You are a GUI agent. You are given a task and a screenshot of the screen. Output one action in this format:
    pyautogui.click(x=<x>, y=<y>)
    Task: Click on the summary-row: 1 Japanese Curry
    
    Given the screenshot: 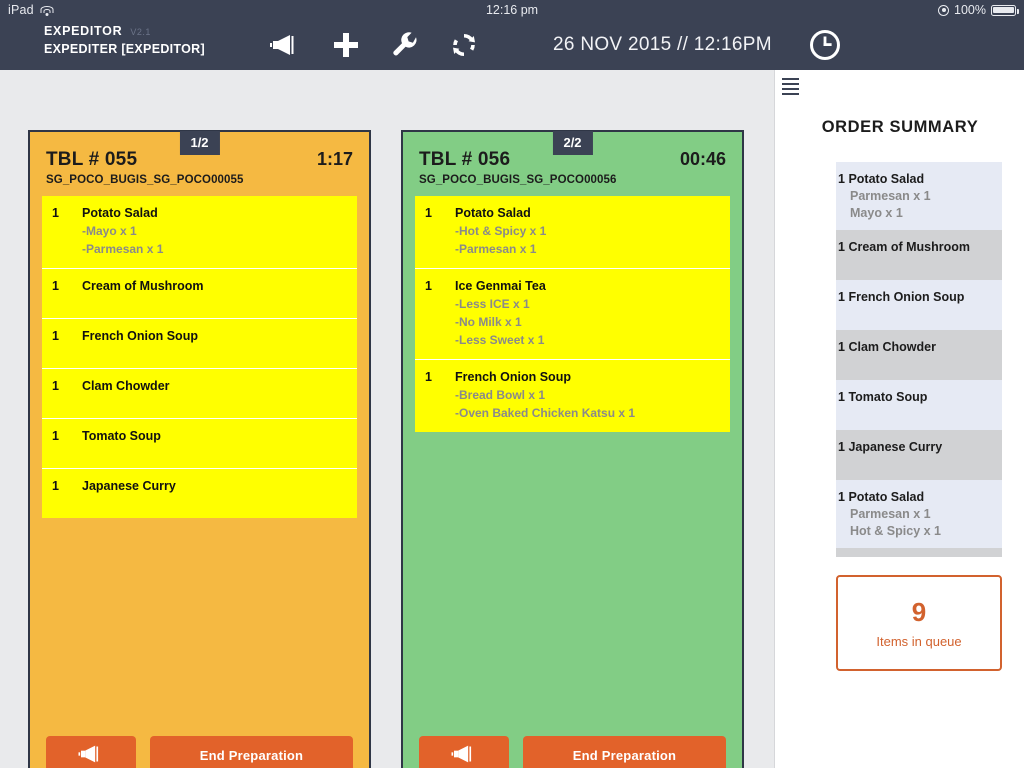 What is the action you would take?
    pyautogui.click(x=919, y=455)
    